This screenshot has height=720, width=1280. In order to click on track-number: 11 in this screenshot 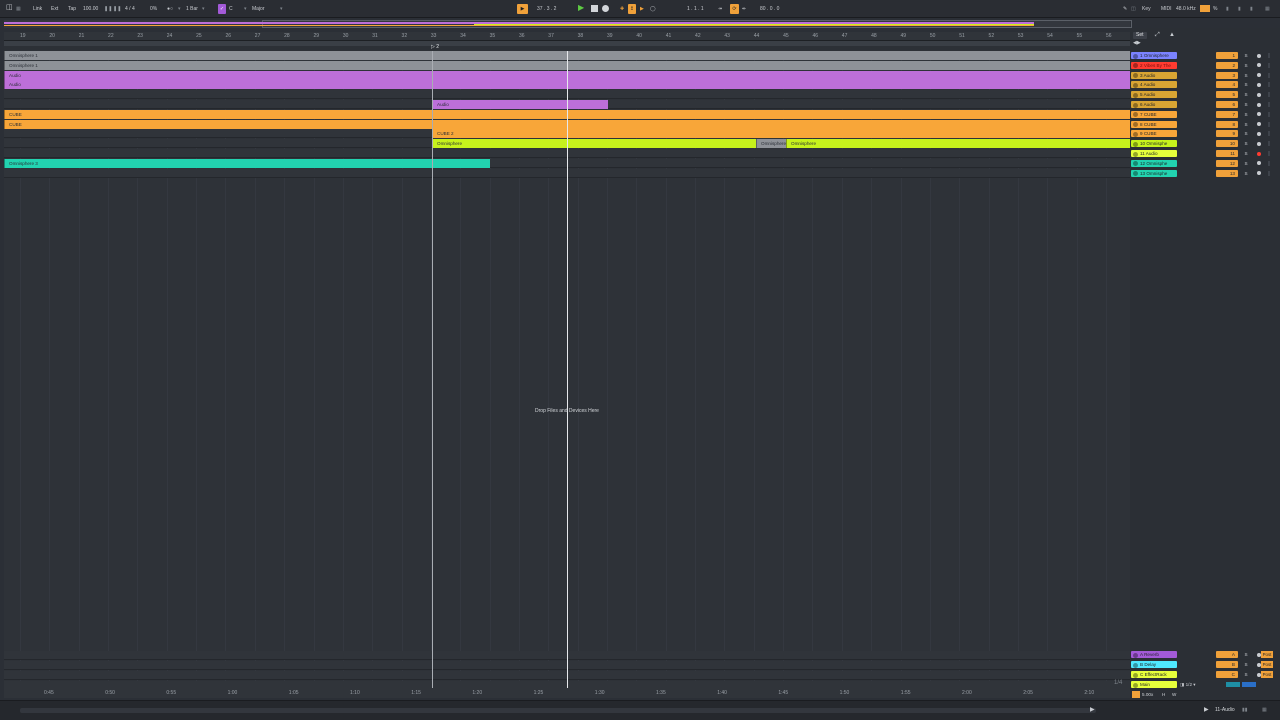, I will do `click(1227, 153)`.